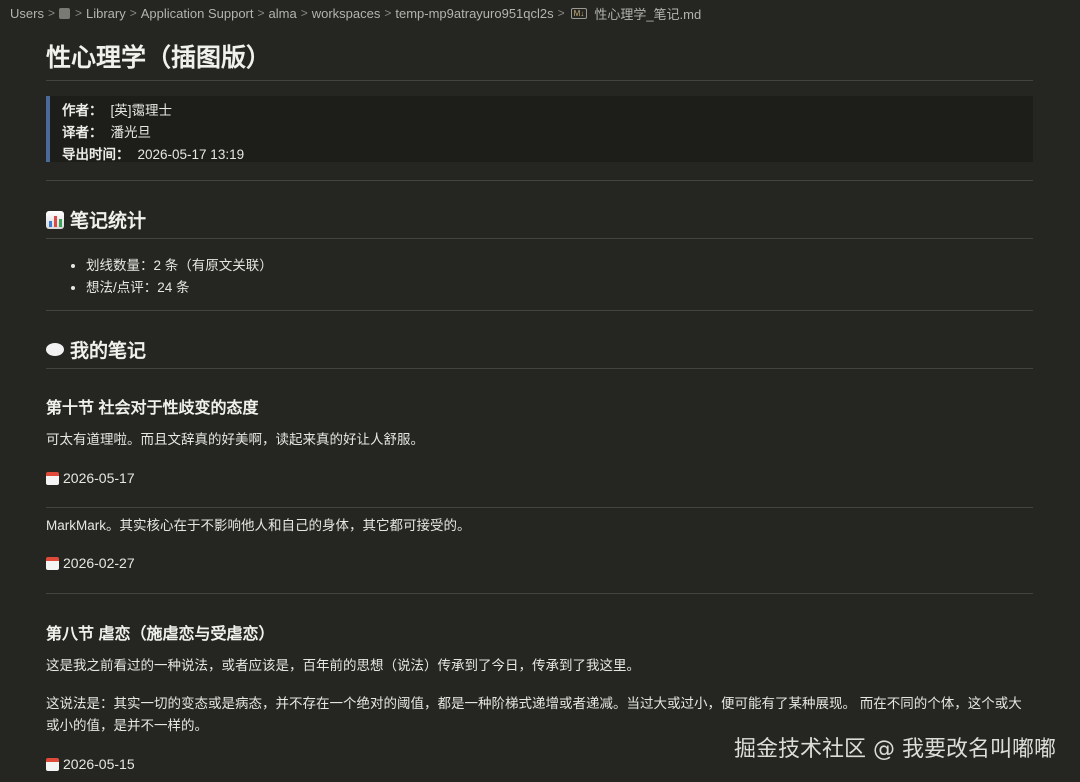  I want to click on meta-author-value: [英]霭理士, so click(141, 110).